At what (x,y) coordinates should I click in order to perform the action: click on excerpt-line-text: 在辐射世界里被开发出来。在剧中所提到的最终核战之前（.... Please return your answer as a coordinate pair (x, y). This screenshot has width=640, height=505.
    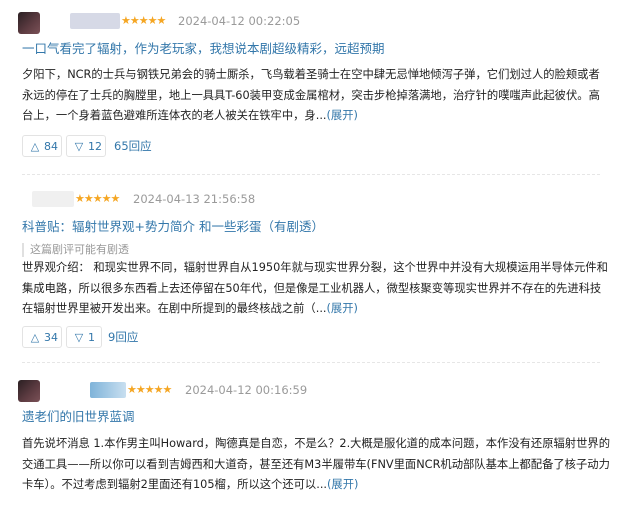
    Looking at the image, I should click on (174, 308).